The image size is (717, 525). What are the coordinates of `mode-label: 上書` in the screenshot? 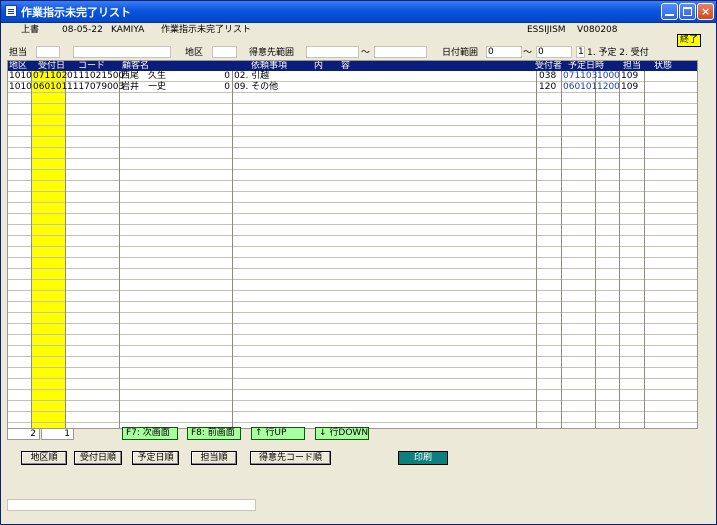 It's located at (30, 30).